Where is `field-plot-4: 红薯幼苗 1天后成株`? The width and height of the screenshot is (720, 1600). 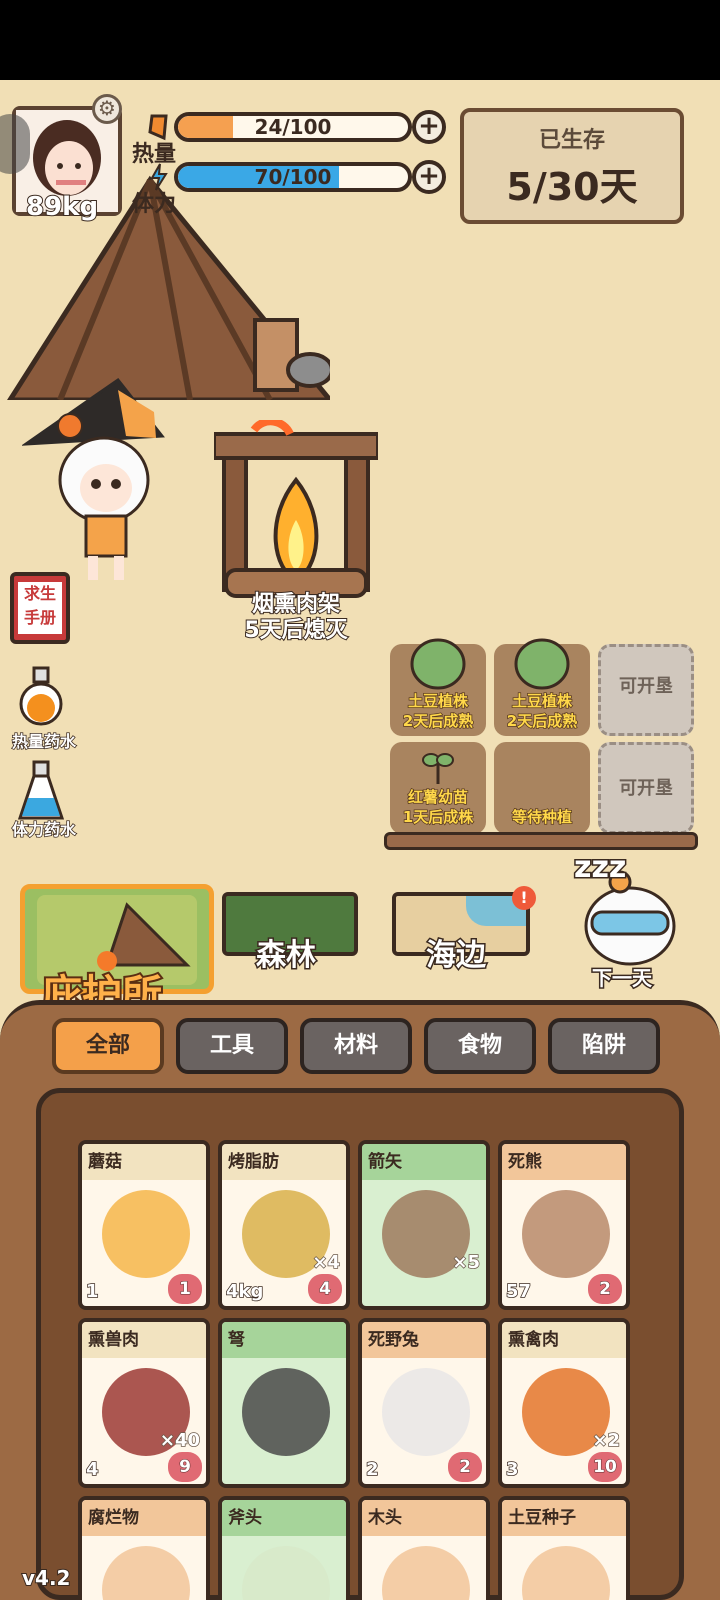 field-plot-4: 红薯幼苗 1天后成株 is located at coordinates (438, 788).